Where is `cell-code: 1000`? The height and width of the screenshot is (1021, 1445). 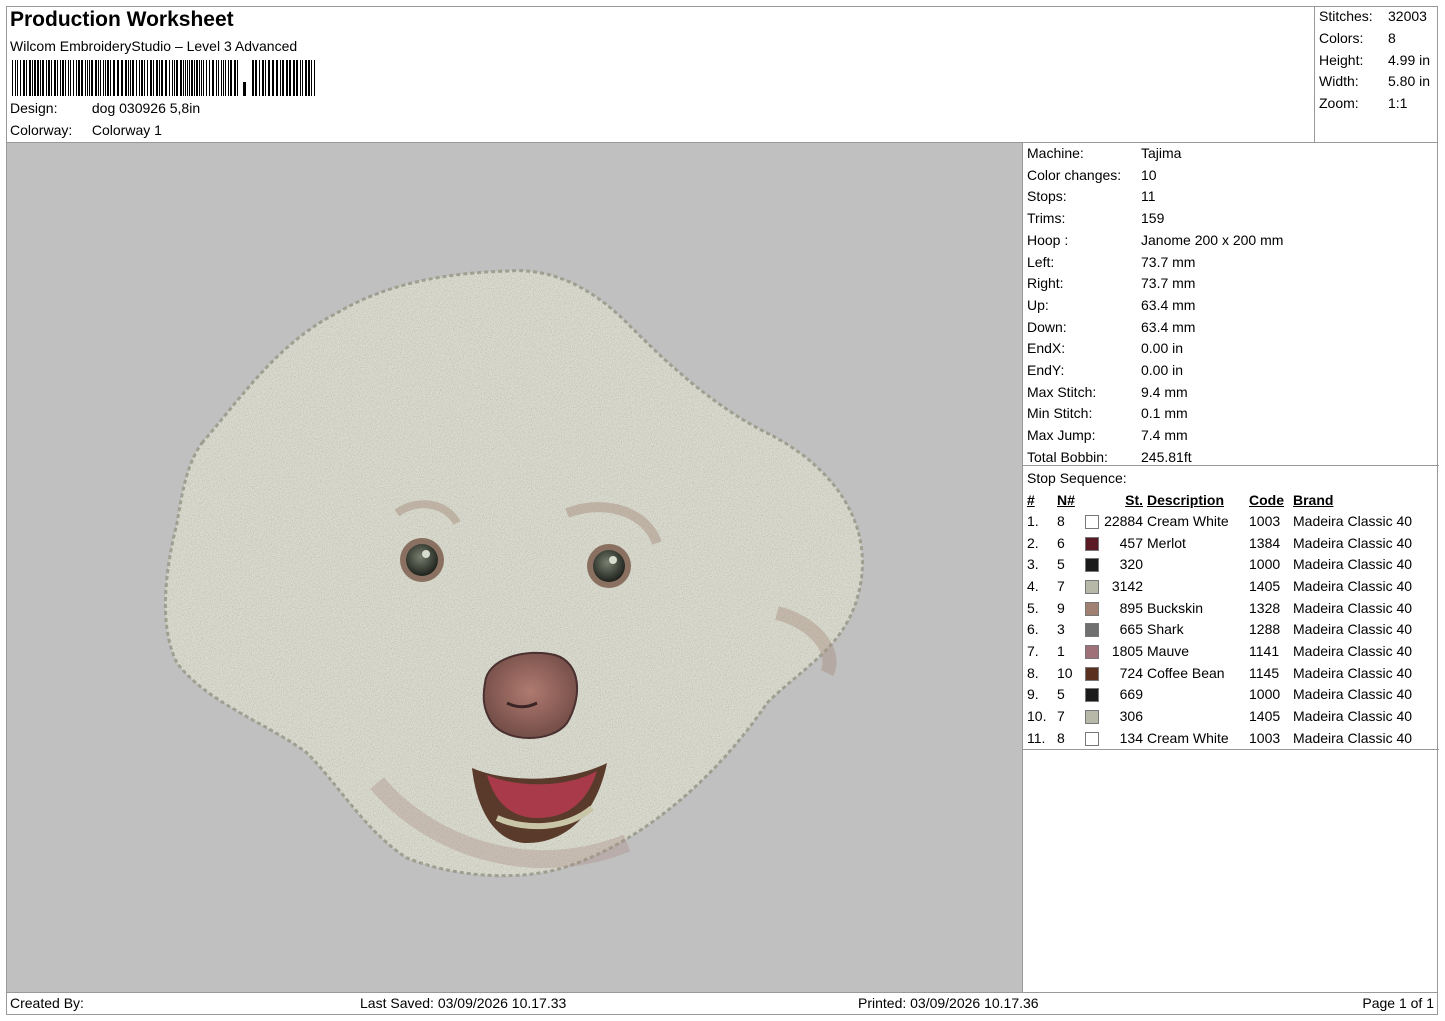
cell-code: 1000 is located at coordinates (1265, 564).